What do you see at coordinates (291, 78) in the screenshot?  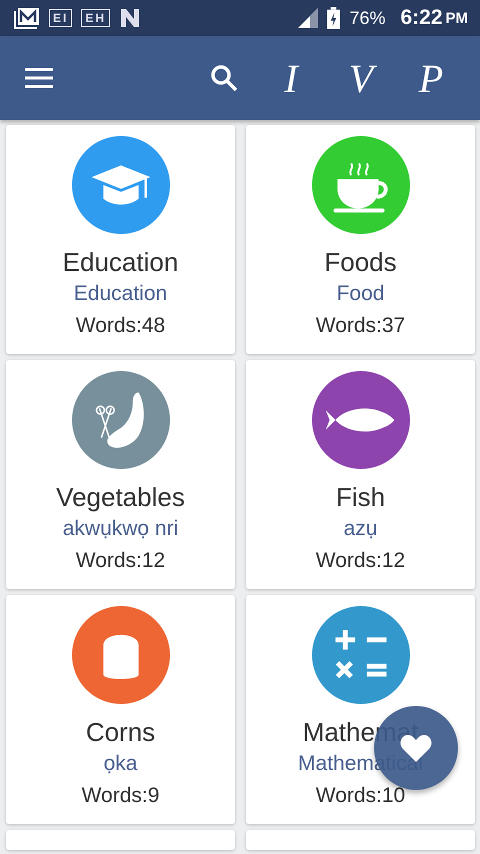 I see `toolbar-letter-button: I` at bounding box center [291, 78].